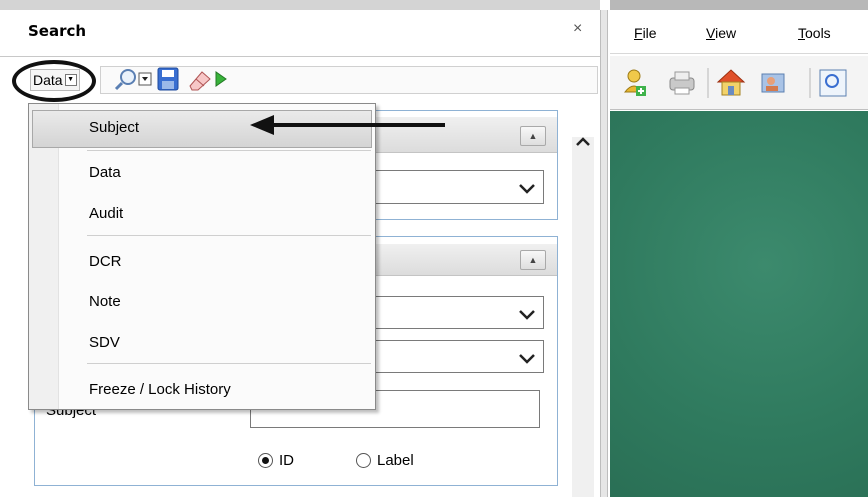  Describe the element at coordinates (833, 83) in the screenshot. I see `find-icon` at that location.